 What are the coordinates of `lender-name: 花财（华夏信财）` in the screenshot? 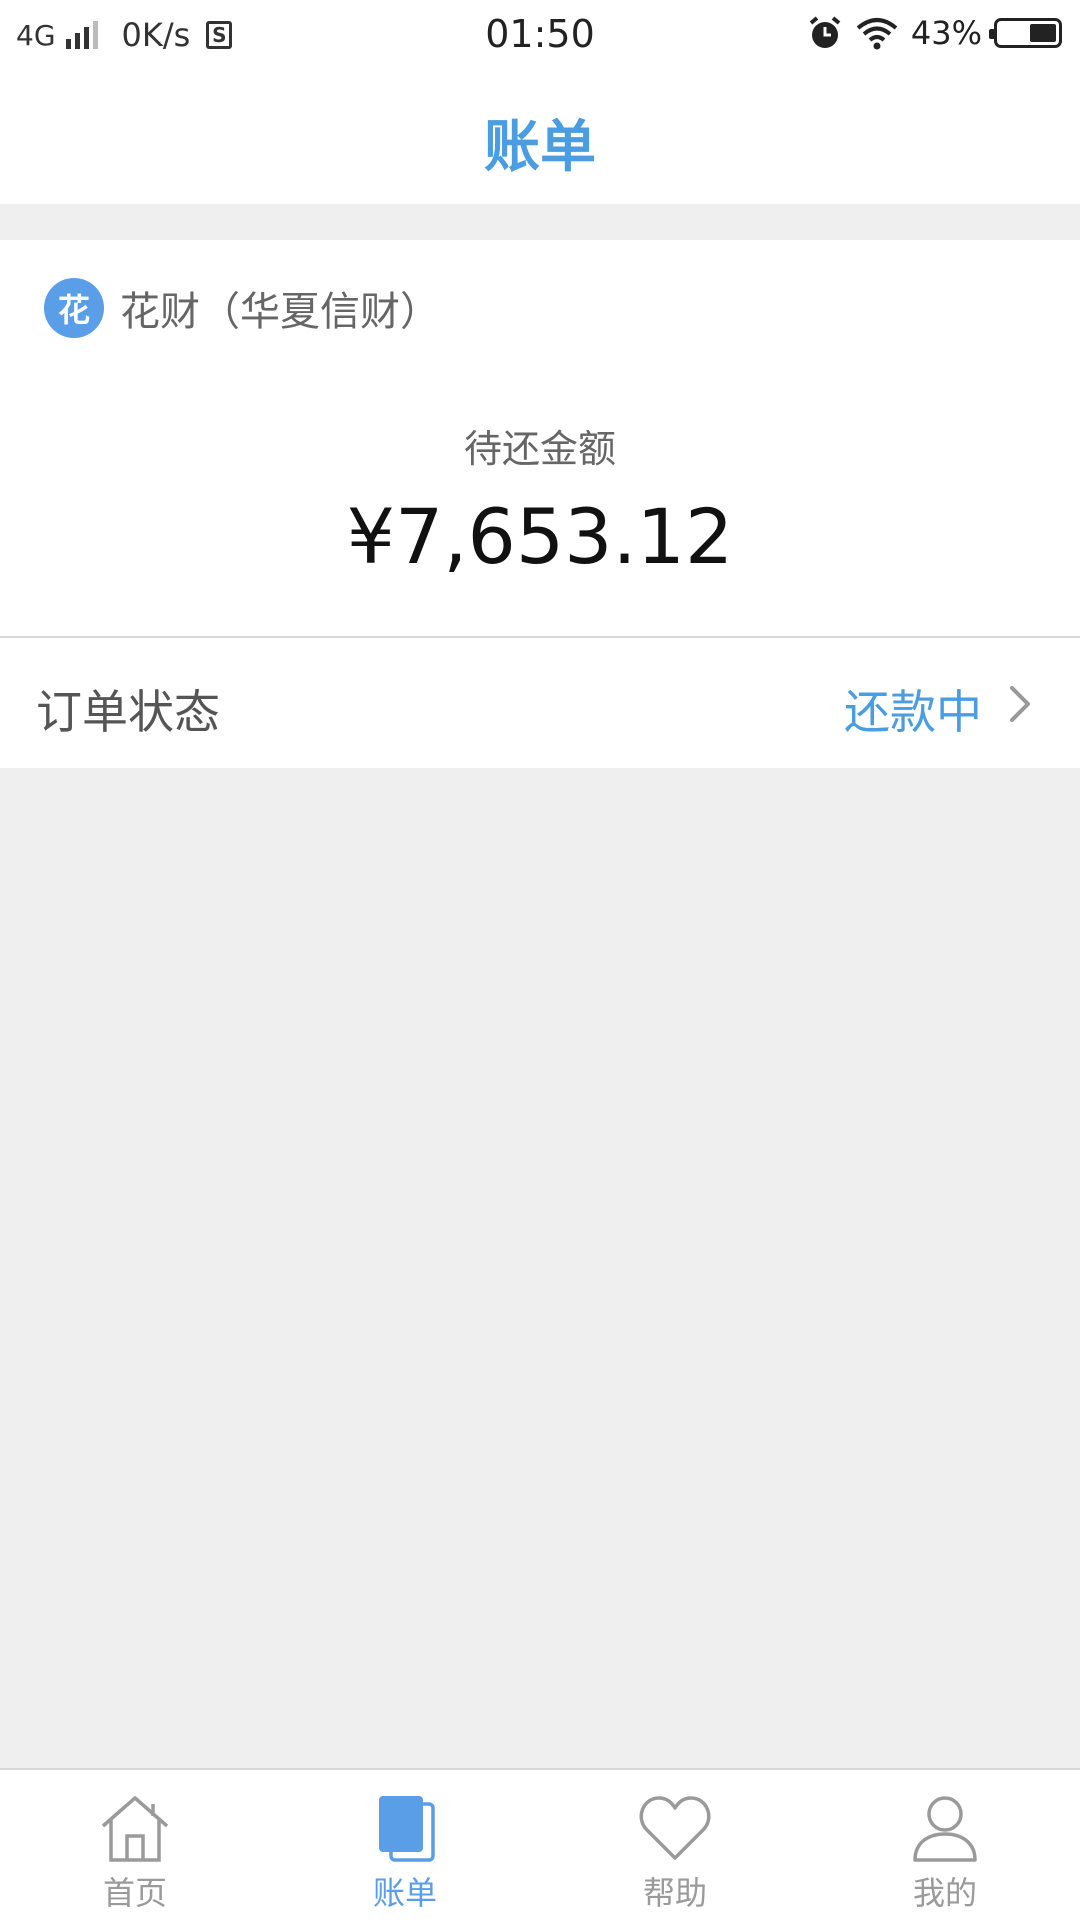 It's located at (280, 312).